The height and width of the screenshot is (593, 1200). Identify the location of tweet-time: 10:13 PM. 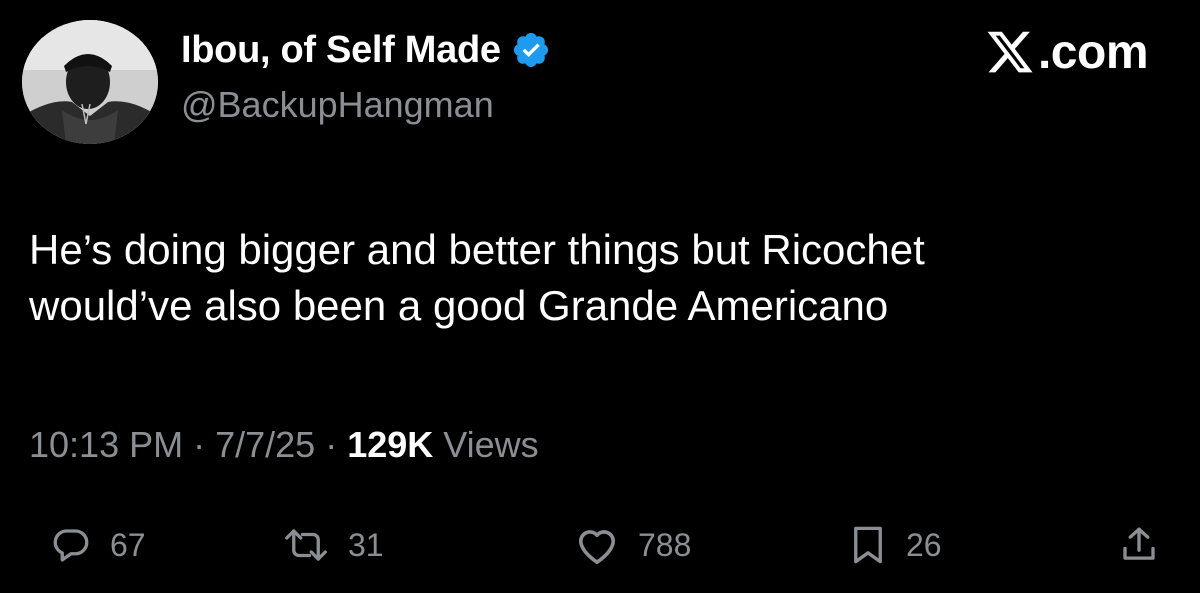
(106, 445).